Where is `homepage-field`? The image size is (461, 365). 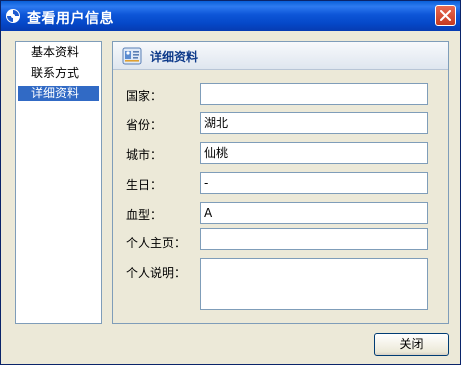
homepage-field is located at coordinates (314, 239).